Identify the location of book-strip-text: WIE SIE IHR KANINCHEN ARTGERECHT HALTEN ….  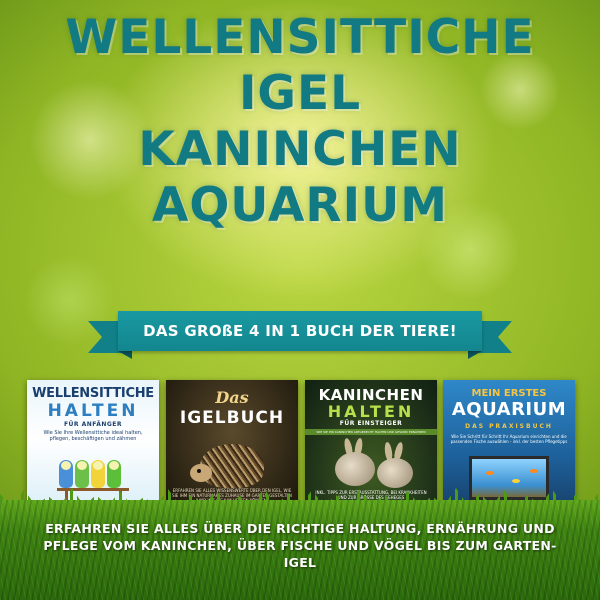
(371, 432).